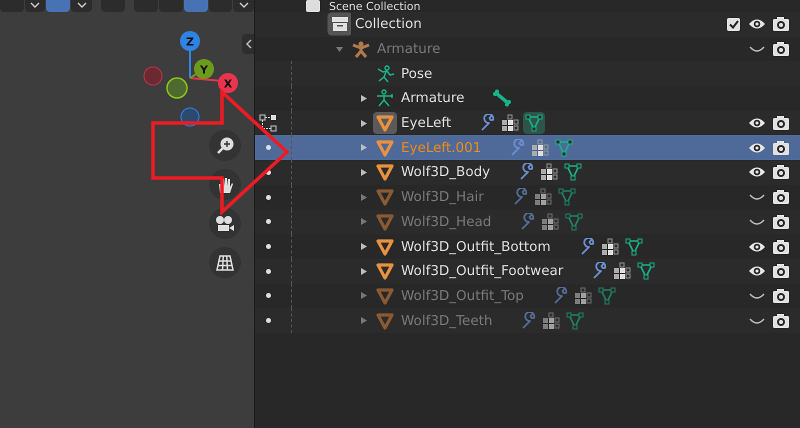 Image resolution: width=800 pixels, height=428 pixels. I want to click on axis-handle: Y, so click(204, 69).